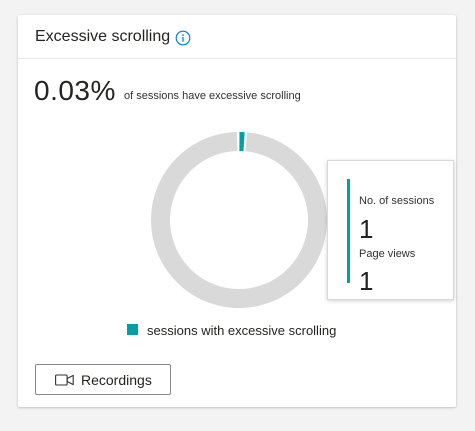  Describe the element at coordinates (64, 380) in the screenshot. I see `video-camera-icon` at that location.